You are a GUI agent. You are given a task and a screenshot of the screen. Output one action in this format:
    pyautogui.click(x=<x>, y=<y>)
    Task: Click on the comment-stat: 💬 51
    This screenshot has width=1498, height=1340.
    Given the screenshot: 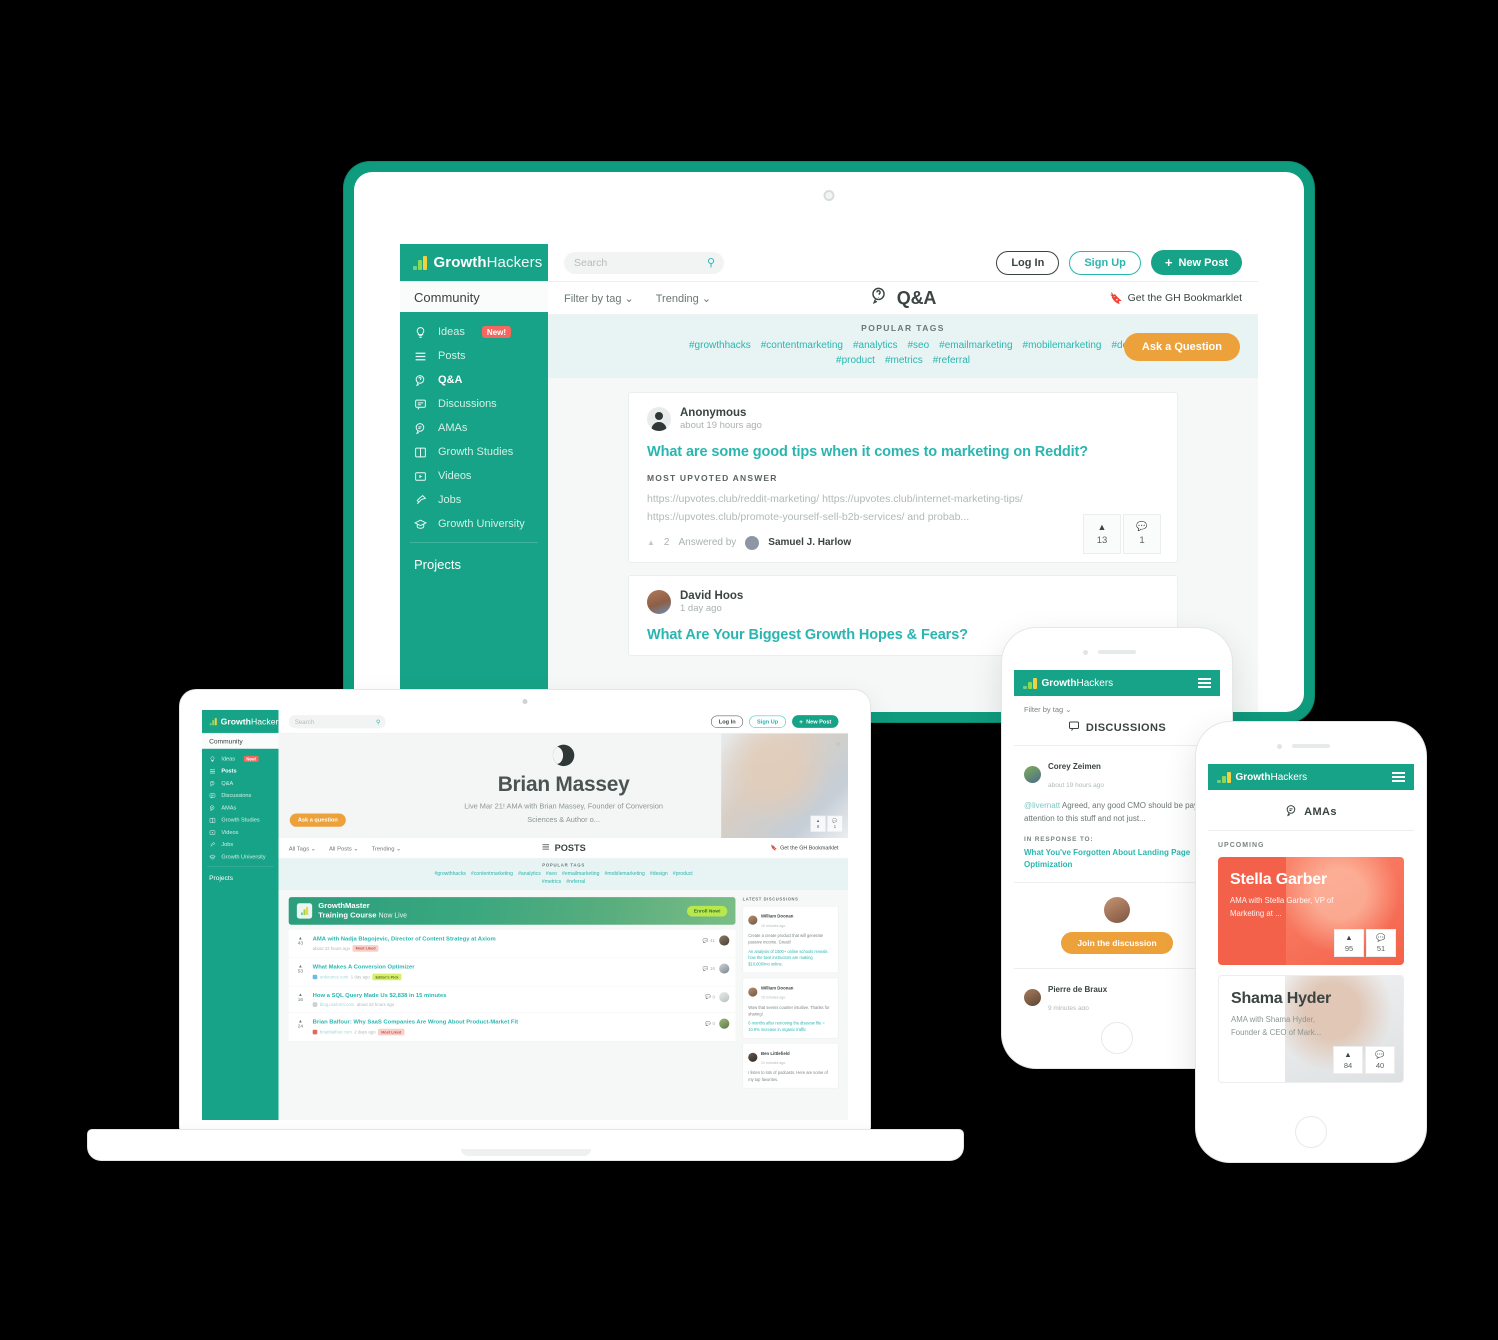 What is the action you would take?
    pyautogui.click(x=1381, y=943)
    